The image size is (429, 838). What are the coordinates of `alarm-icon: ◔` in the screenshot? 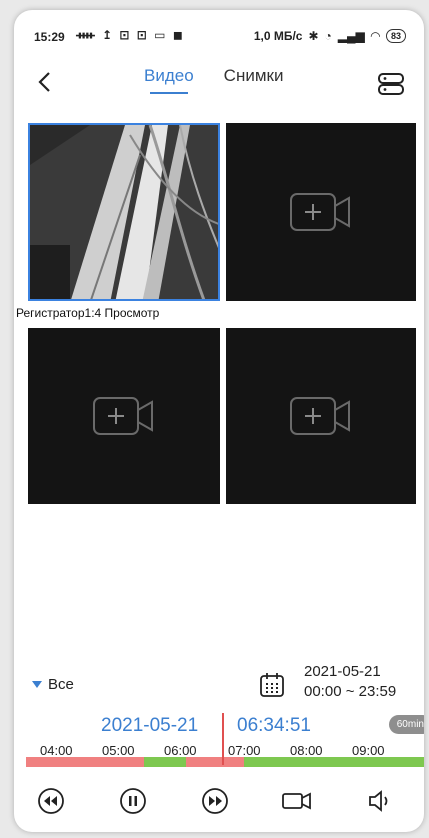 It's located at (328, 36).